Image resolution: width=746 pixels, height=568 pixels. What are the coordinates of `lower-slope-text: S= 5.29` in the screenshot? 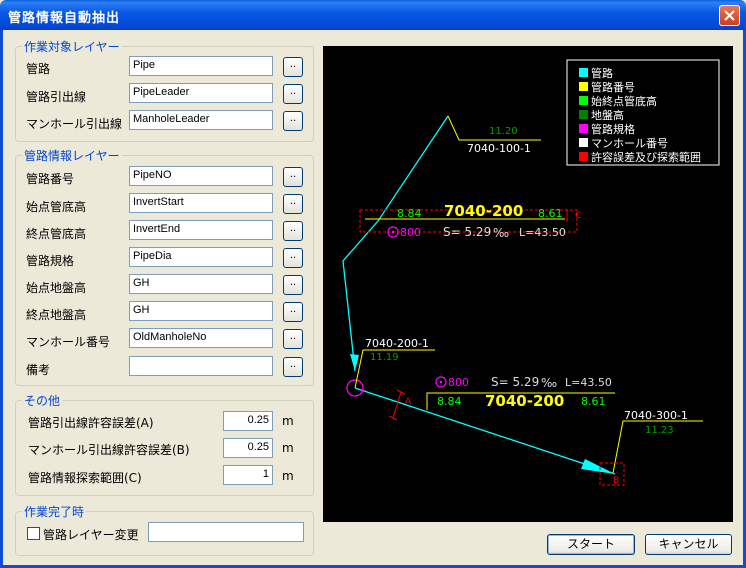 It's located at (515, 382).